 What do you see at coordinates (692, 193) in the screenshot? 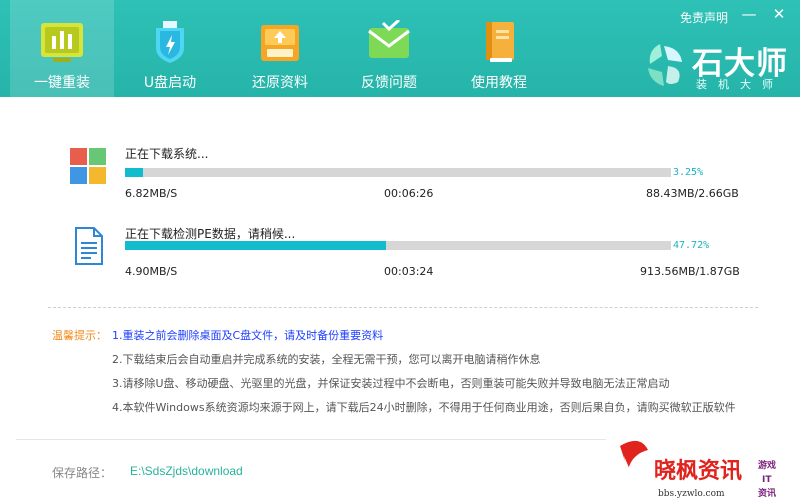
I see `download-size: 88.43MB/2.66GB` at bounding box center [692, 193].